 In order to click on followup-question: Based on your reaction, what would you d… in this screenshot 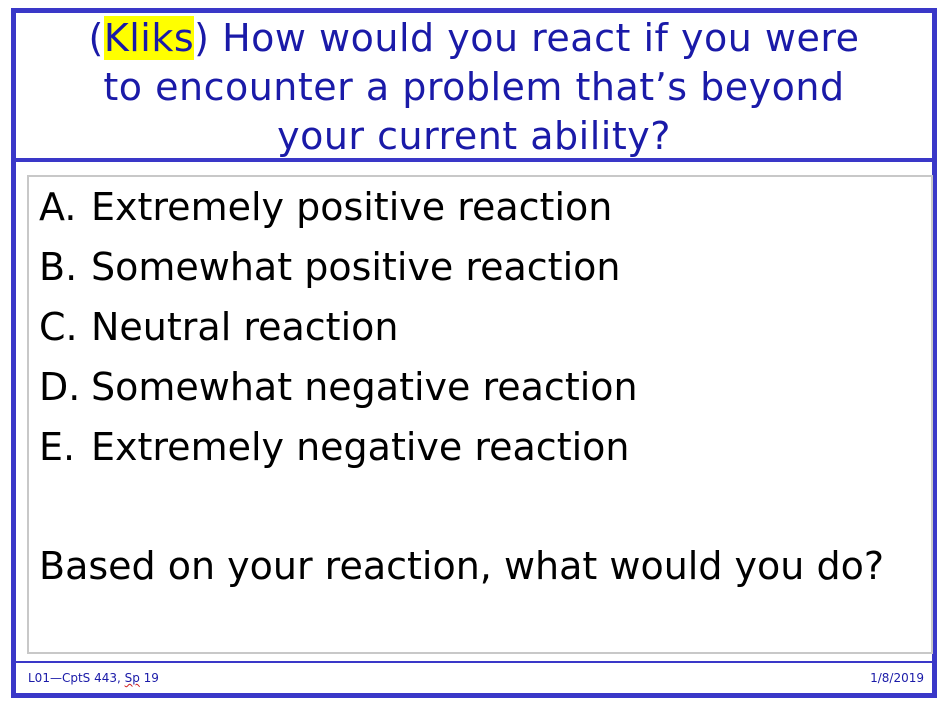, I will do `click(461, 566)`.